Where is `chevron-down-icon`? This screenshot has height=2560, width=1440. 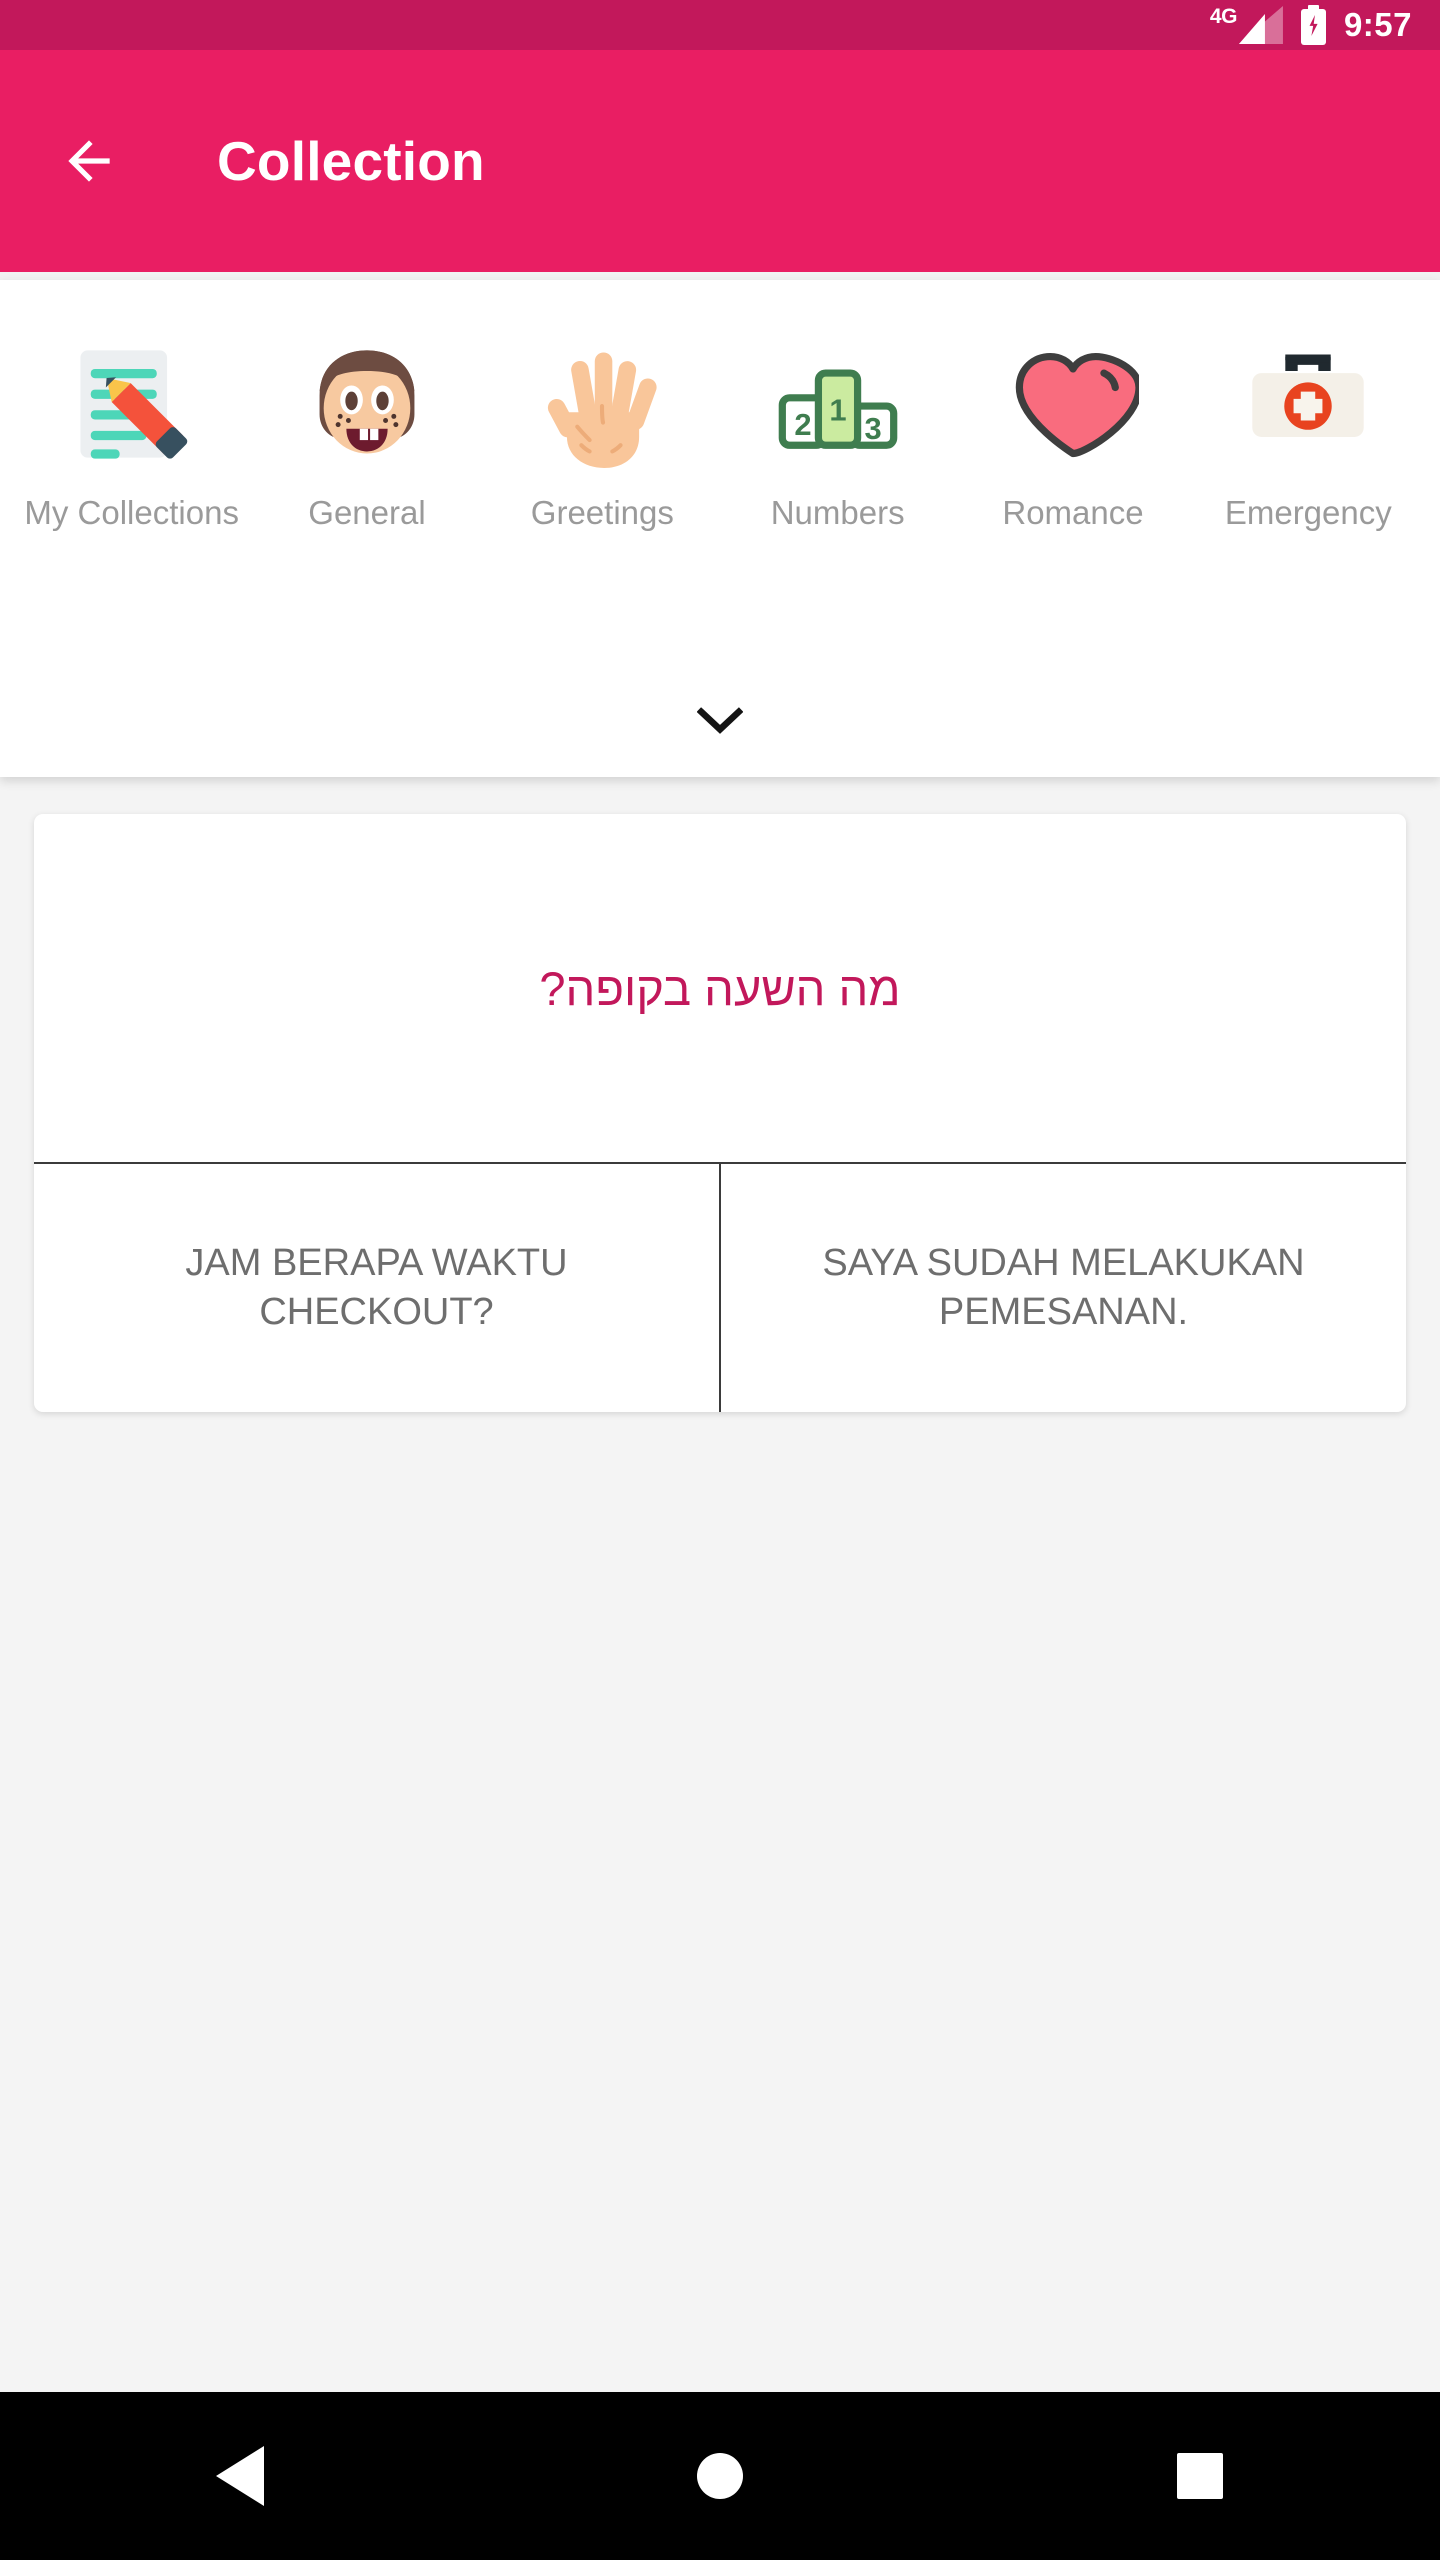
chevron-down-icon is located at coordinates (720, 720).